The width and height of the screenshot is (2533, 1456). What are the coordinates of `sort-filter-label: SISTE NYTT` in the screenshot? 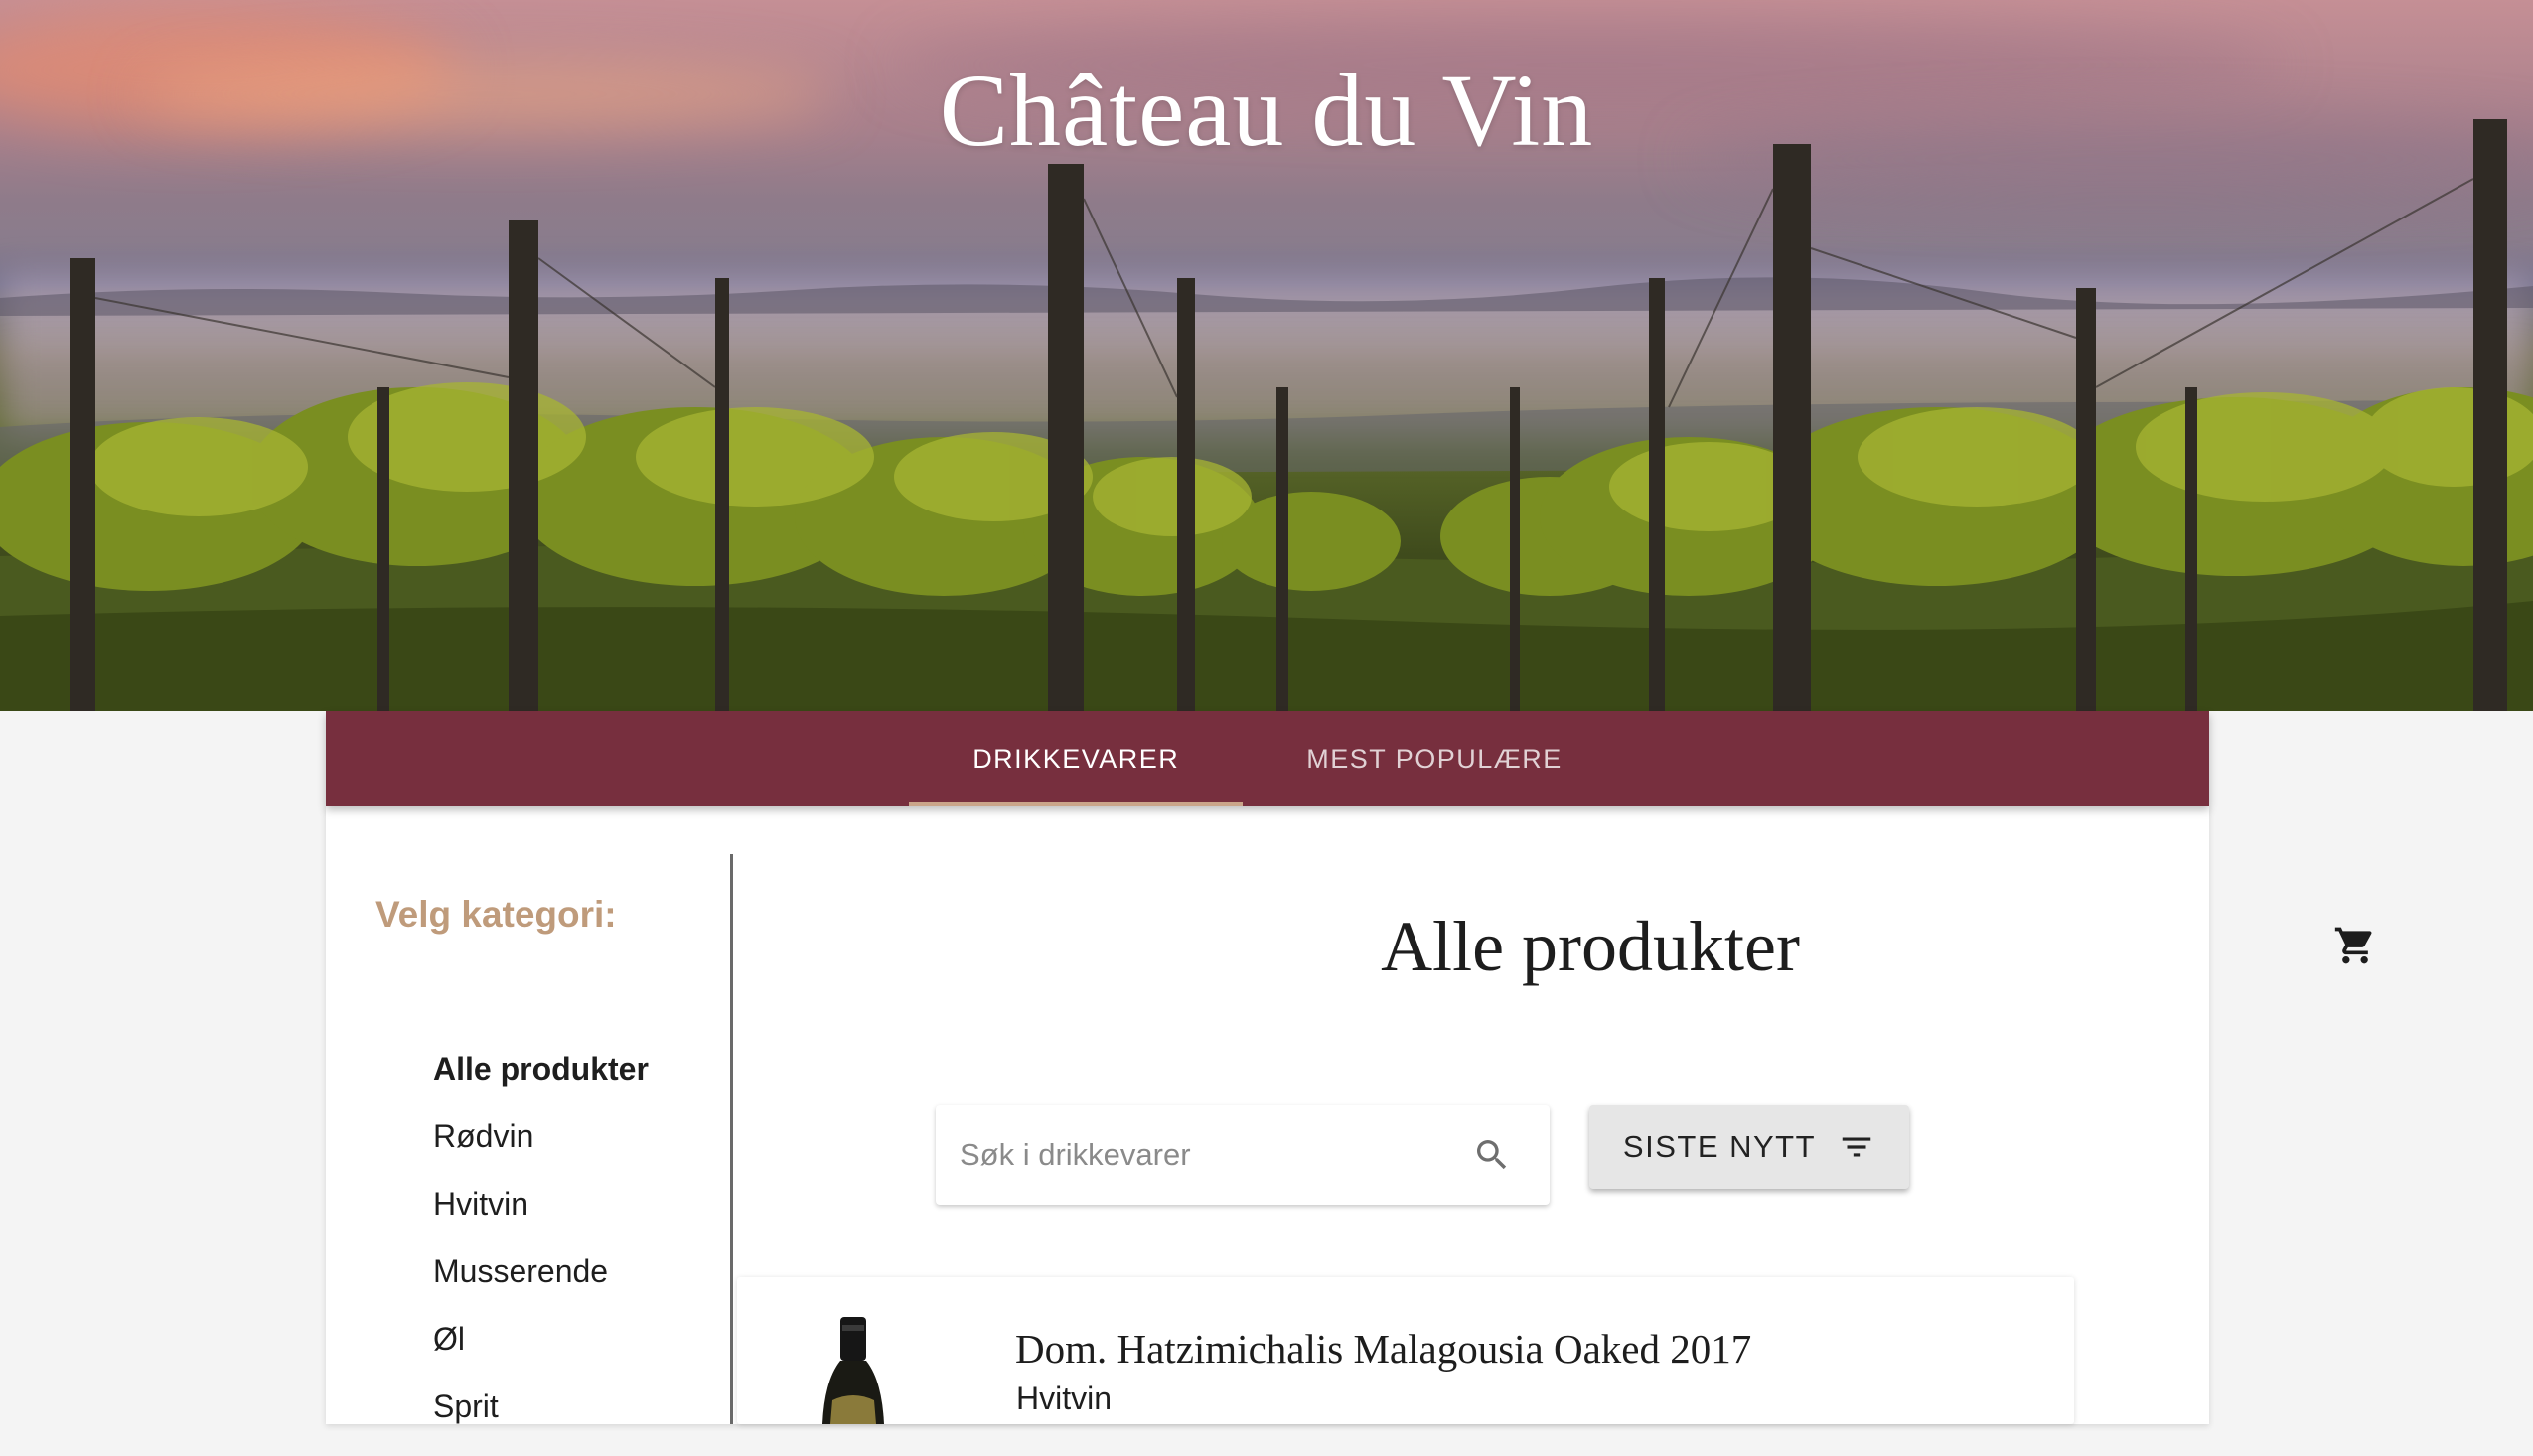 It's located at (1719, 1146).